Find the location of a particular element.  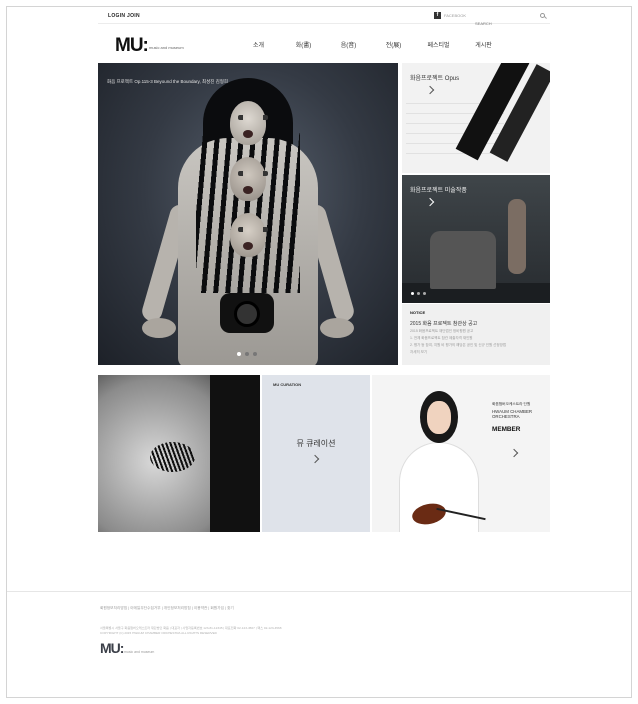

facebook-icon: f is located at coordinates (437, 15).